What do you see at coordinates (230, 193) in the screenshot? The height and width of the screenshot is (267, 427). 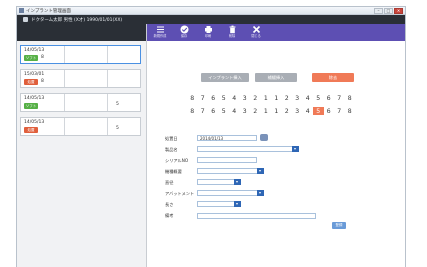 I see `abutment-select` at bounding box center [230, 193].